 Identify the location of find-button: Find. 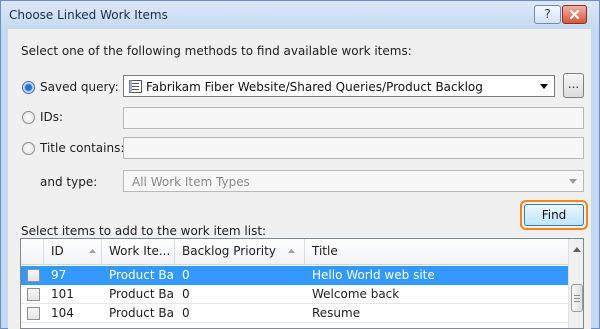
(554, 215).